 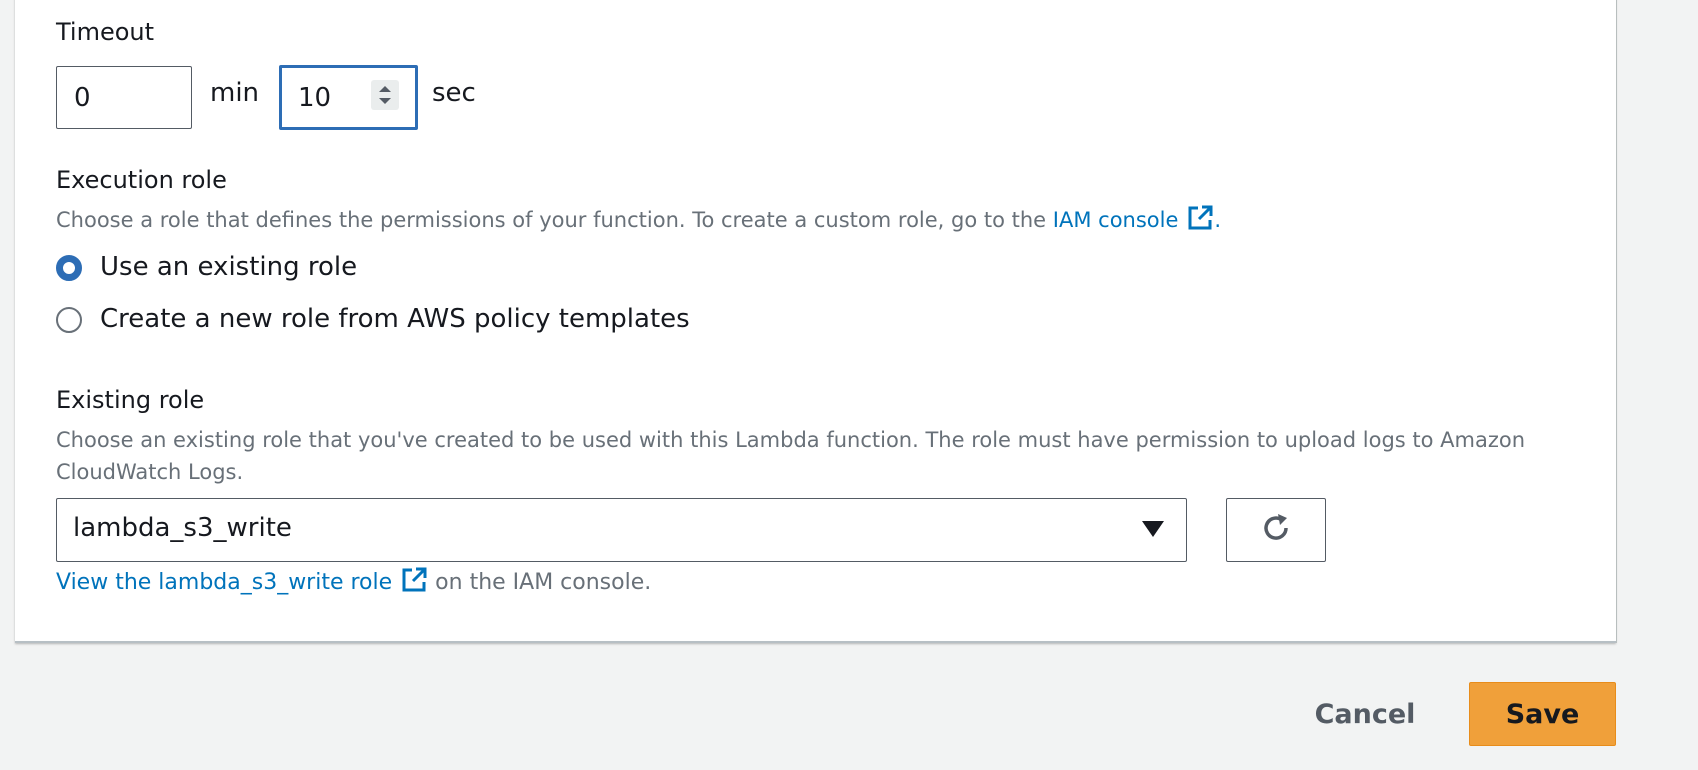 What do you see at coordinates (1542, 714) in the screenshot?
I see `save-button: Save` at bounding box center [1542, 714].